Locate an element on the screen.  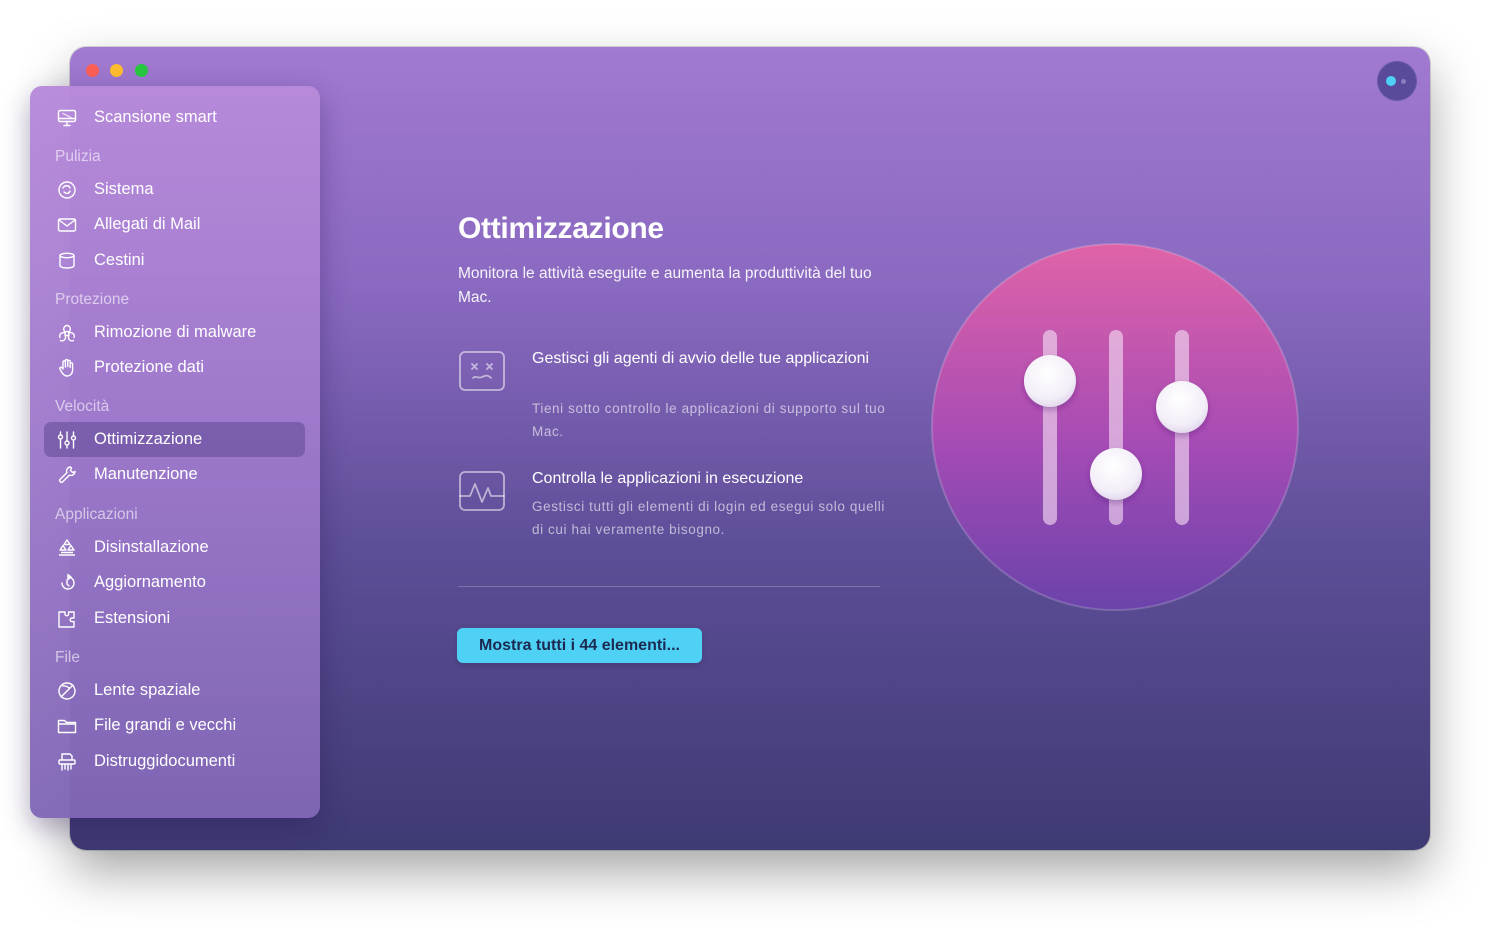
section-title-cleanup: Pulizia is located at coordinates (78, 156).